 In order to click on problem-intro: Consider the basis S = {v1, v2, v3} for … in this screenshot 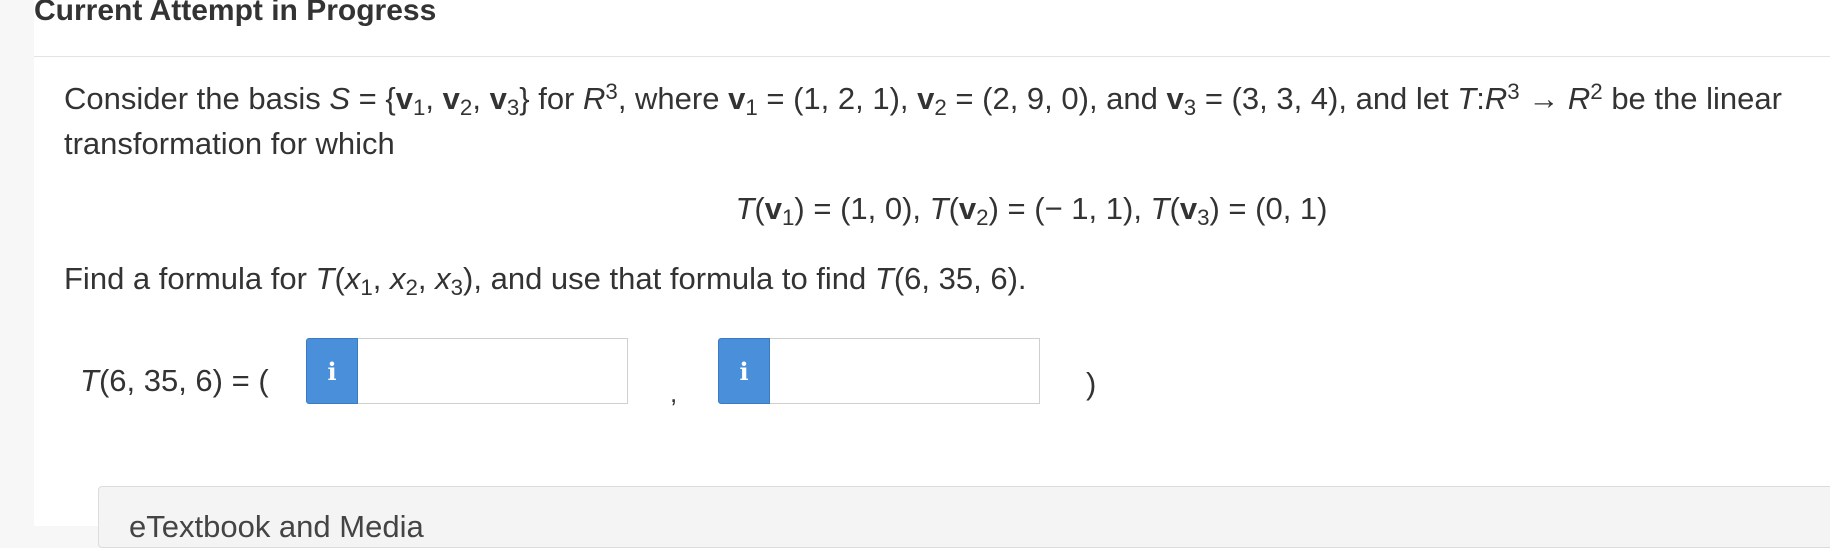, I will do `click(923, 119)`.